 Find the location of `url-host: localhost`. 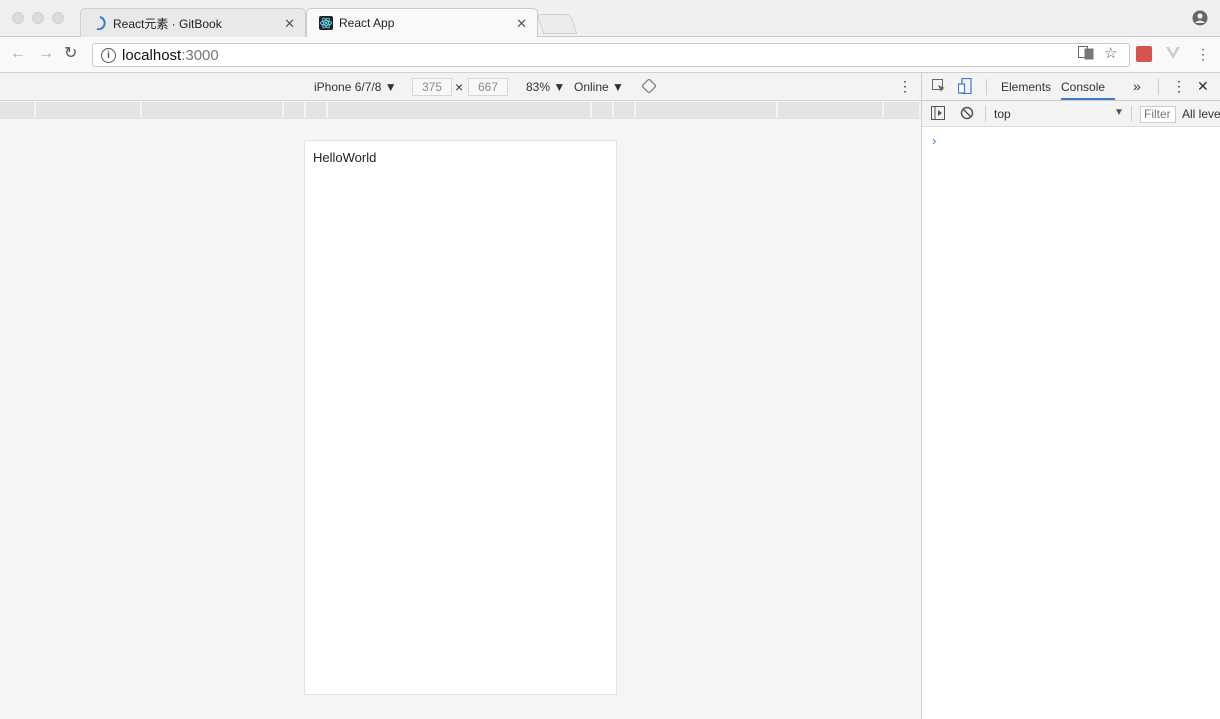

url-host: localhost is located at coordinates (152, 55).